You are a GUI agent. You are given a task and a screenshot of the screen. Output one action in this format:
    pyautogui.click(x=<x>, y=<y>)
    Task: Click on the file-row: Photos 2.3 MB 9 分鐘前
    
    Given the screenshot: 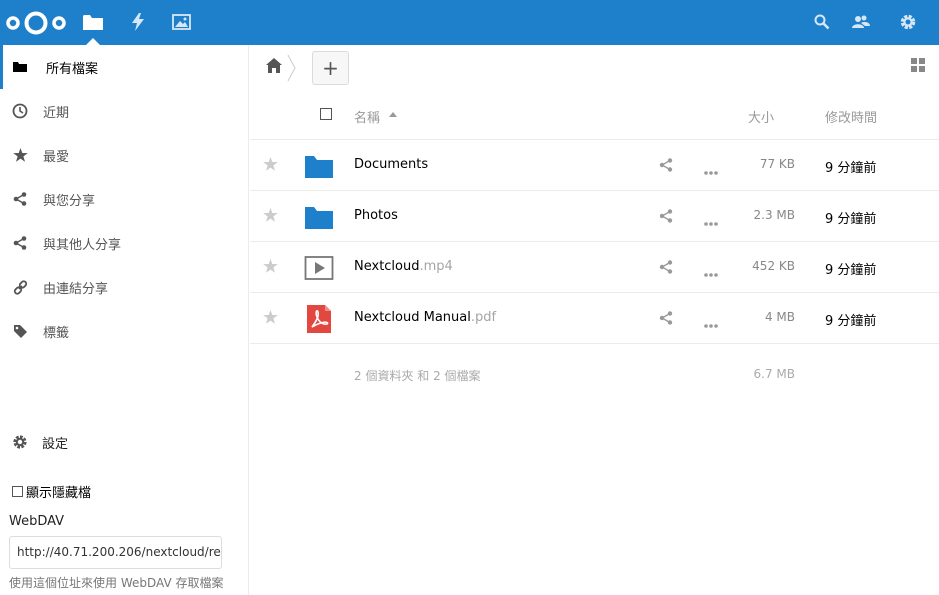 What is the action you would take?
    pyautogui.click(x=594, y=216)
    